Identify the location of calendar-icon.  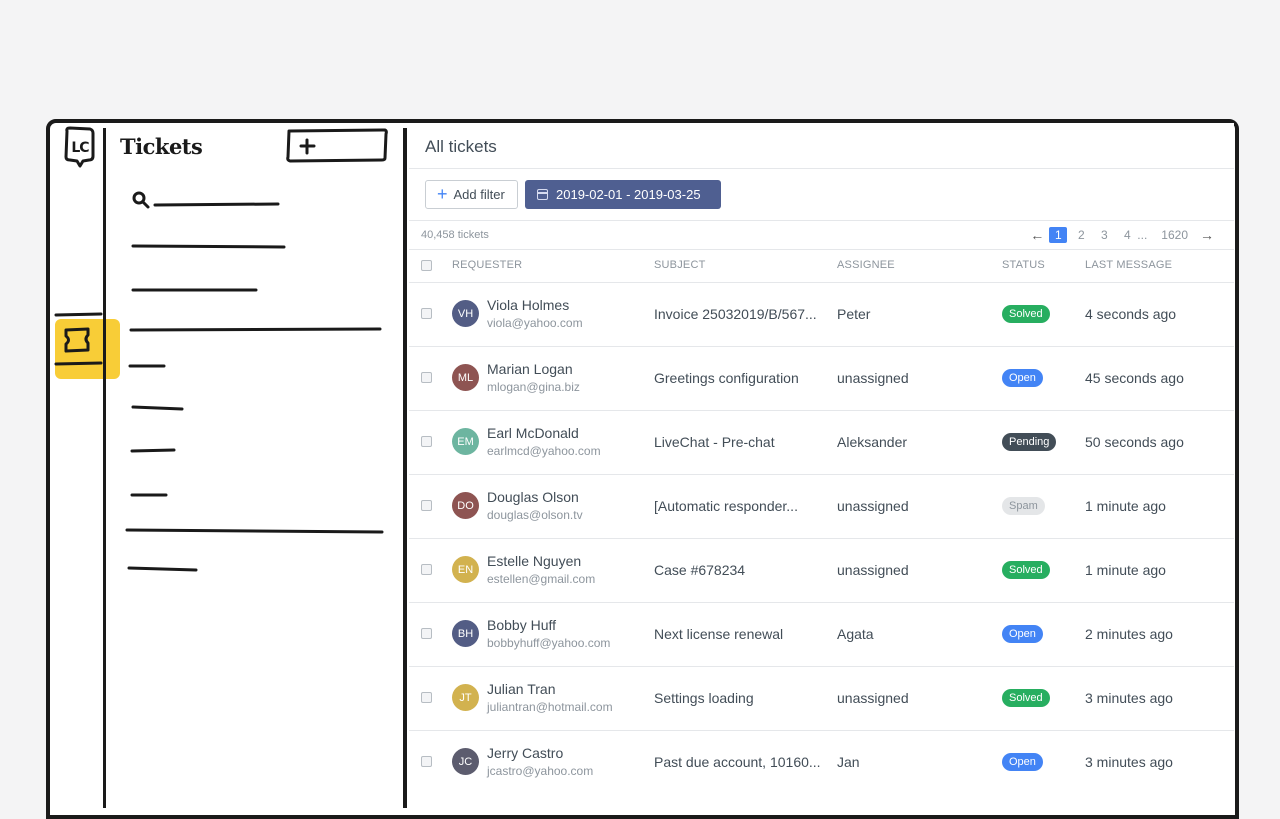
(542, 194).